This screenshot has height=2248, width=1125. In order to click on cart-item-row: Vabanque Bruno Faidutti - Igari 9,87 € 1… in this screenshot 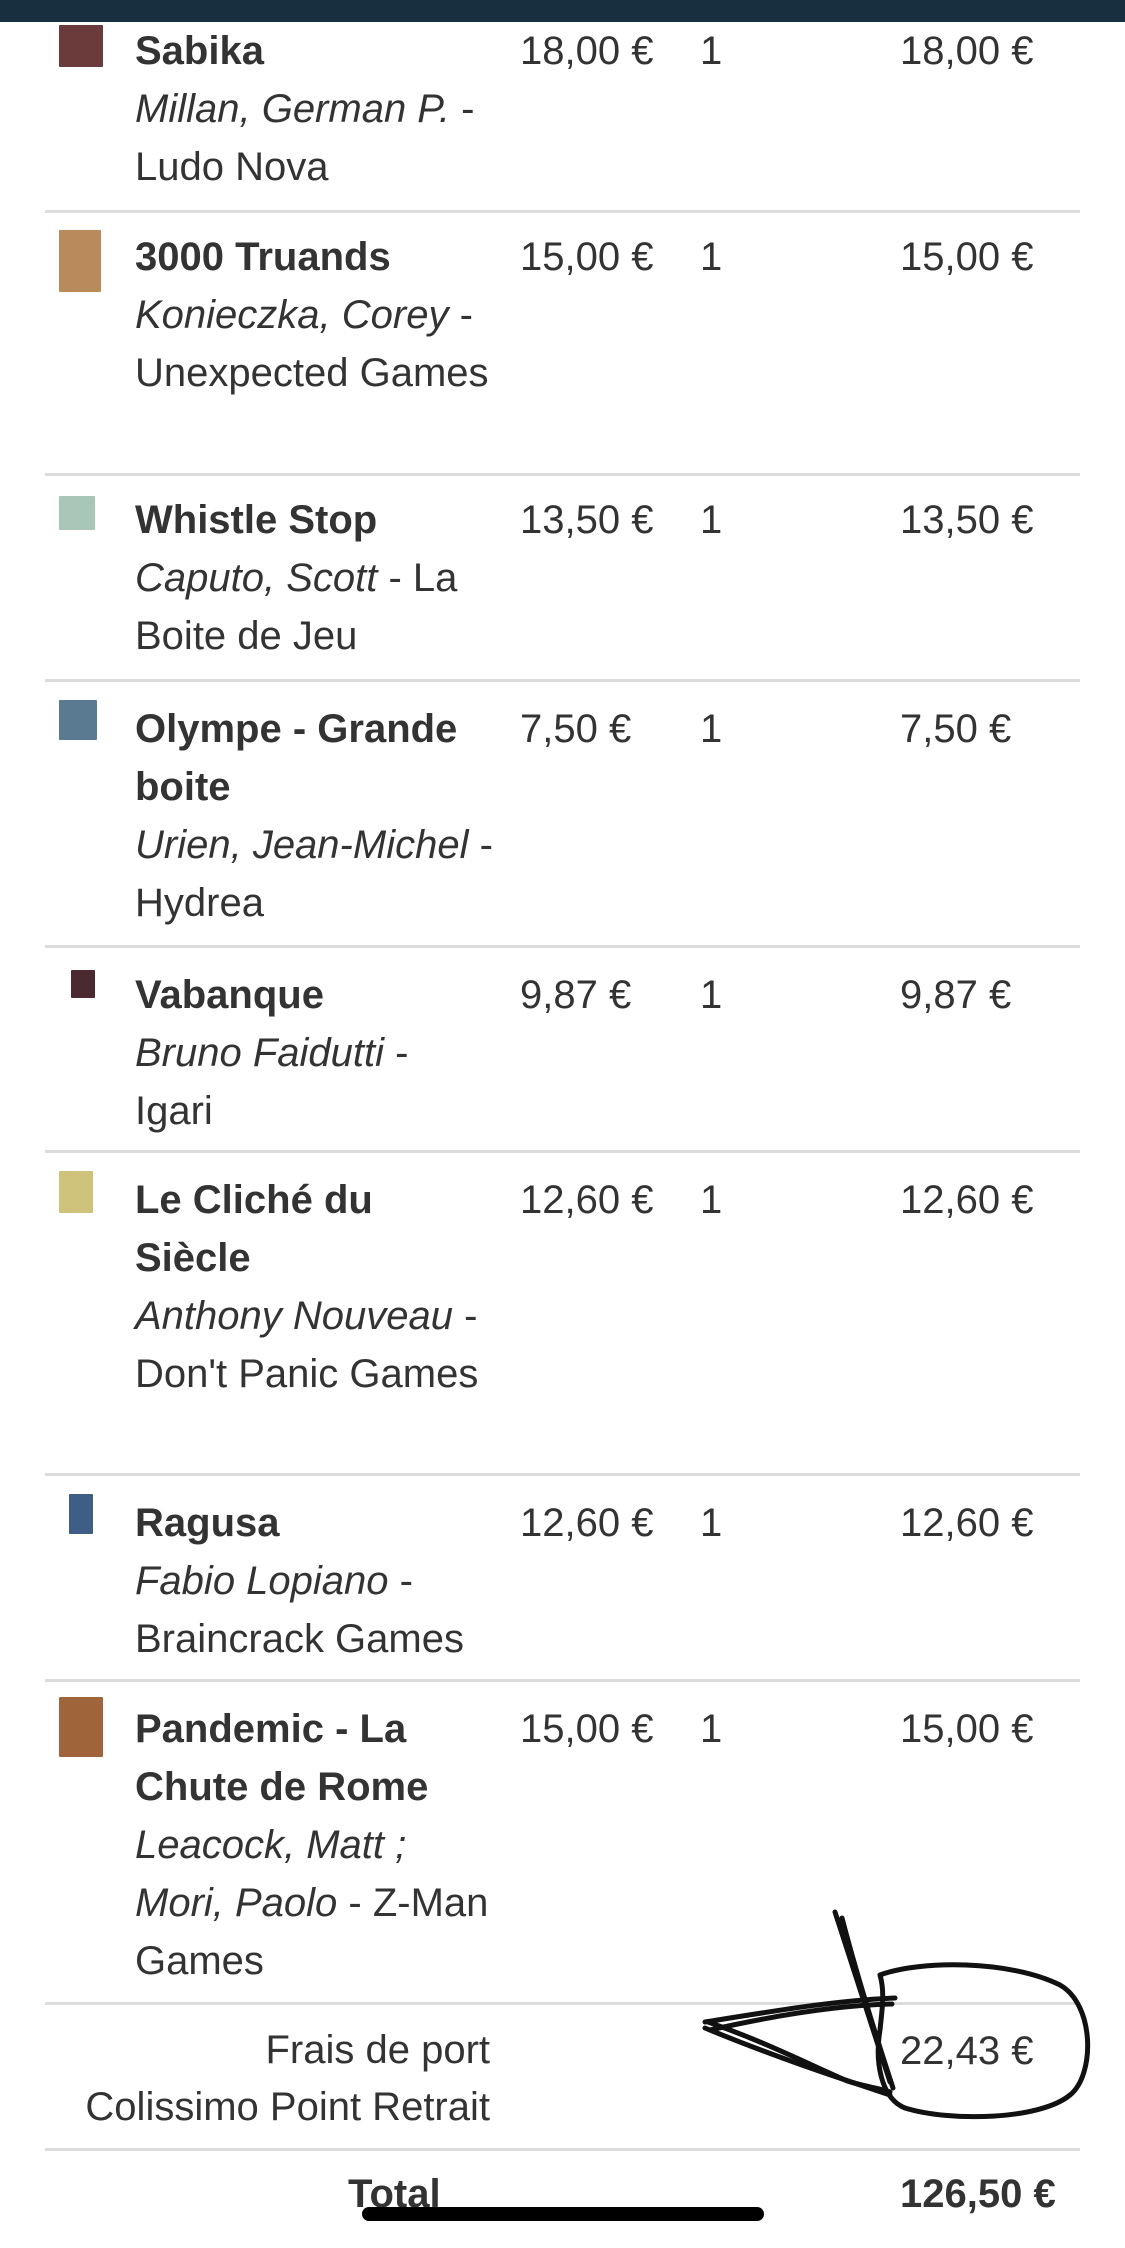, I will do `click(562, 1050)`.